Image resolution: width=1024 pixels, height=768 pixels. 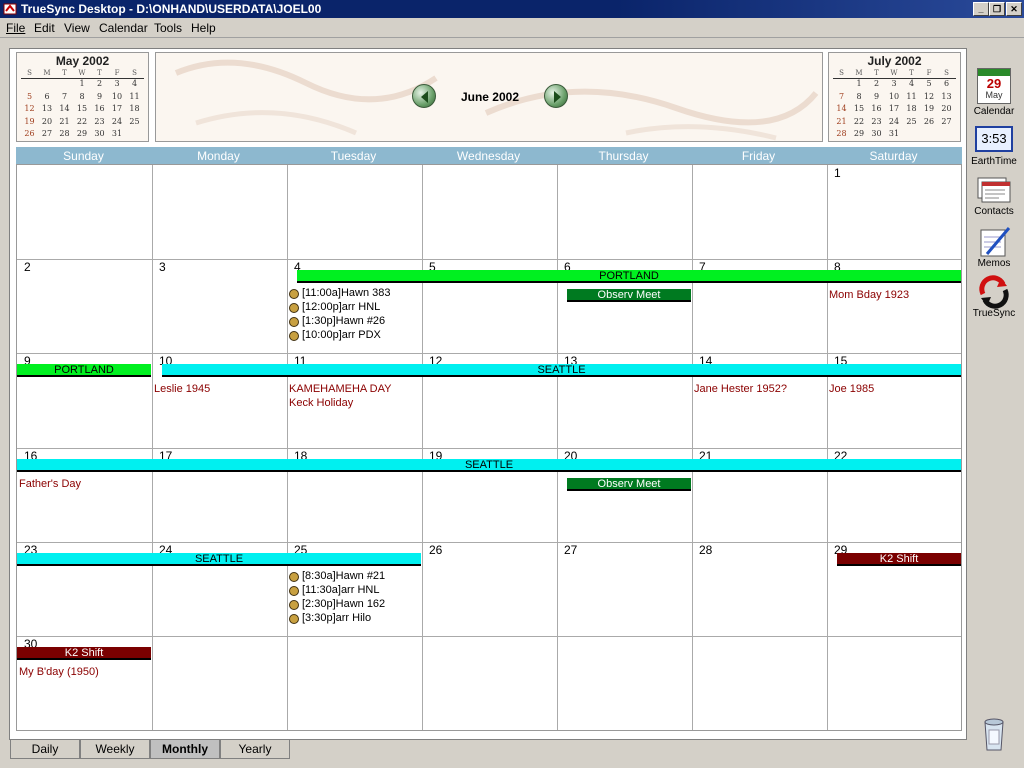 What do you see at coordinates (869, 295) in the screenshot?
I see `day-note: Mom Bday 1923` at bounding box center [869, 295].